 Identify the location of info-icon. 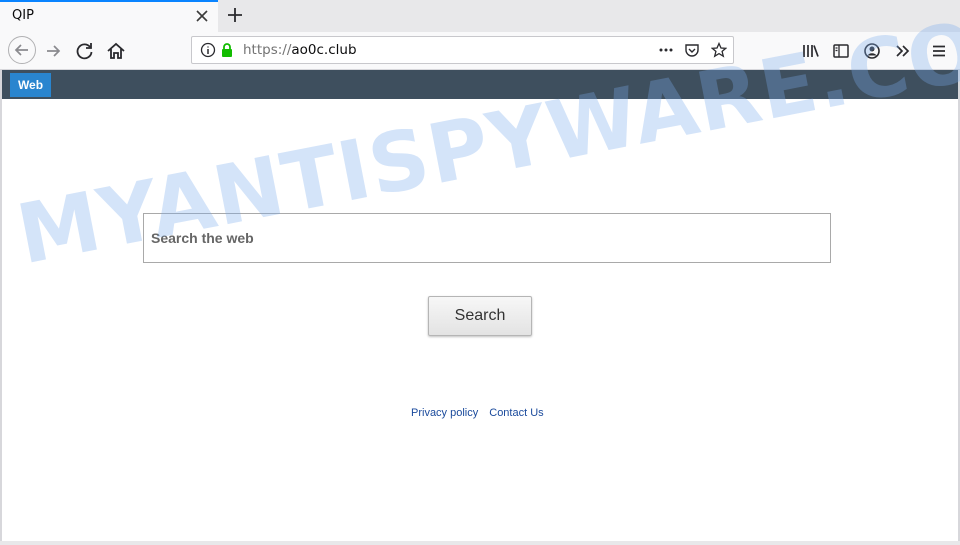
(208, 50).